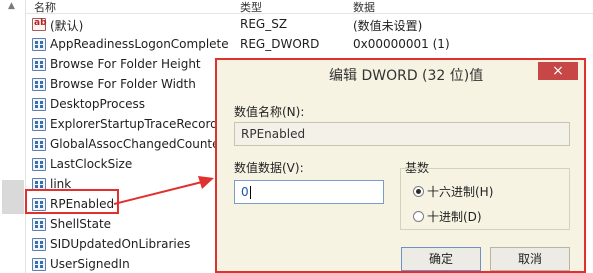 Image resolution: width=593 pixels, height=273 pixels. What do you see at coordinates (123, 84) in the screenshot?
I see `value-name: Browse For Folder Width` at bounding box center [123, 84].